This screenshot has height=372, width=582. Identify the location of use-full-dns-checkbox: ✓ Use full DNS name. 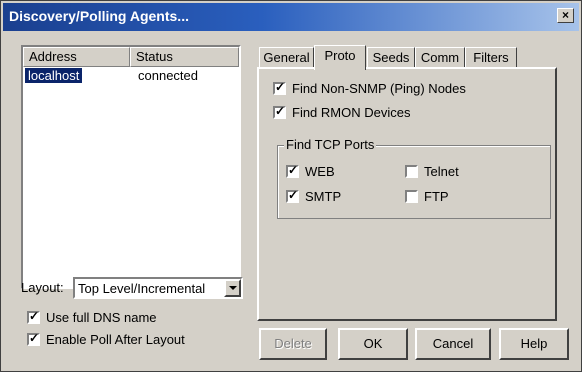
(92, 317).